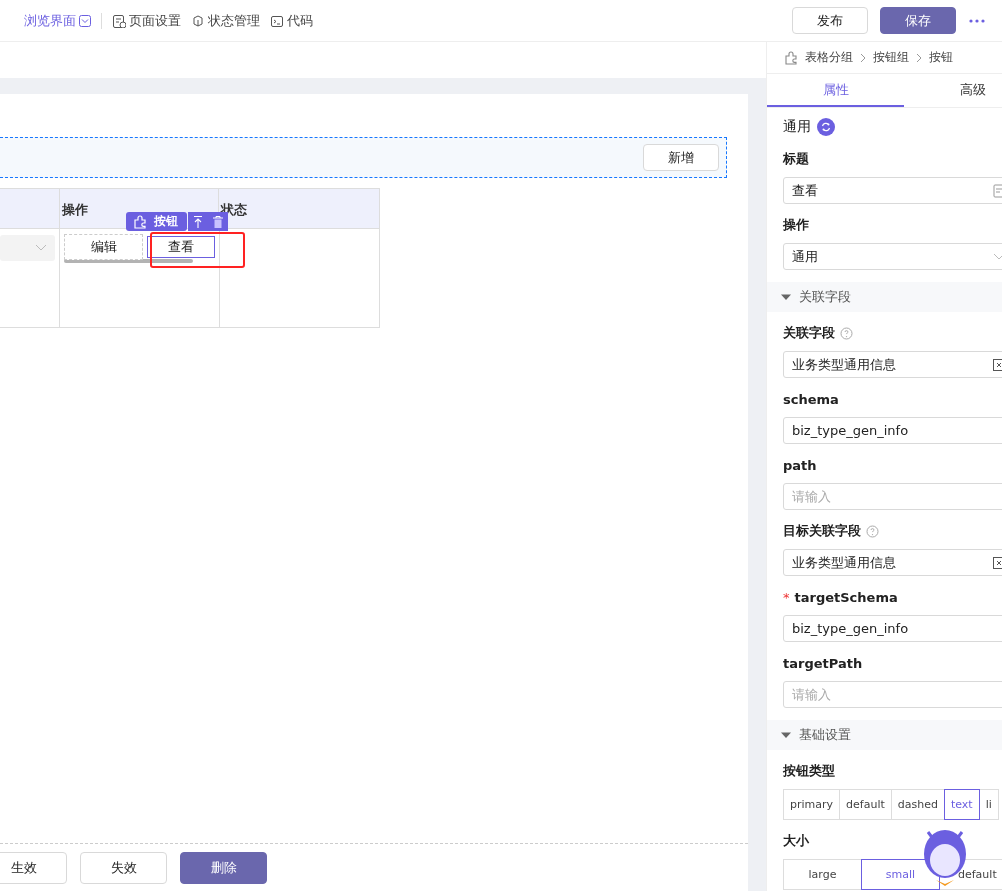 Image resolution: width=1002 pixels, height=891 pixels. Describe the element at coordinates (128, 261) in the screenshot. I see `scrollbar` at that location.